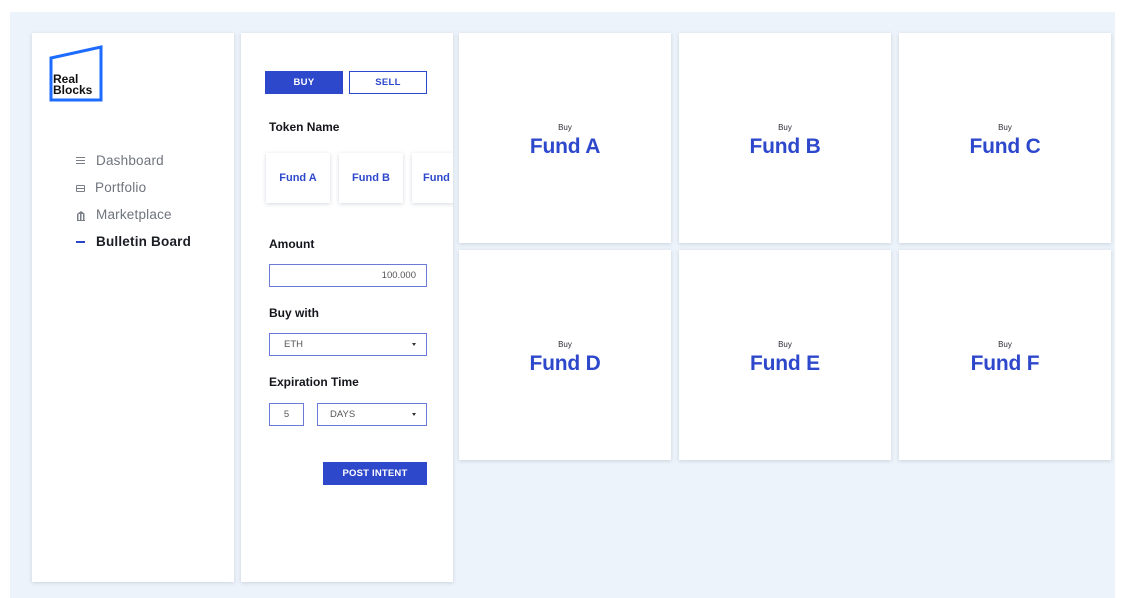  Describe the element at coordinates (292, 244) in the screenshot. I see `amount-label: Amount` at that location.